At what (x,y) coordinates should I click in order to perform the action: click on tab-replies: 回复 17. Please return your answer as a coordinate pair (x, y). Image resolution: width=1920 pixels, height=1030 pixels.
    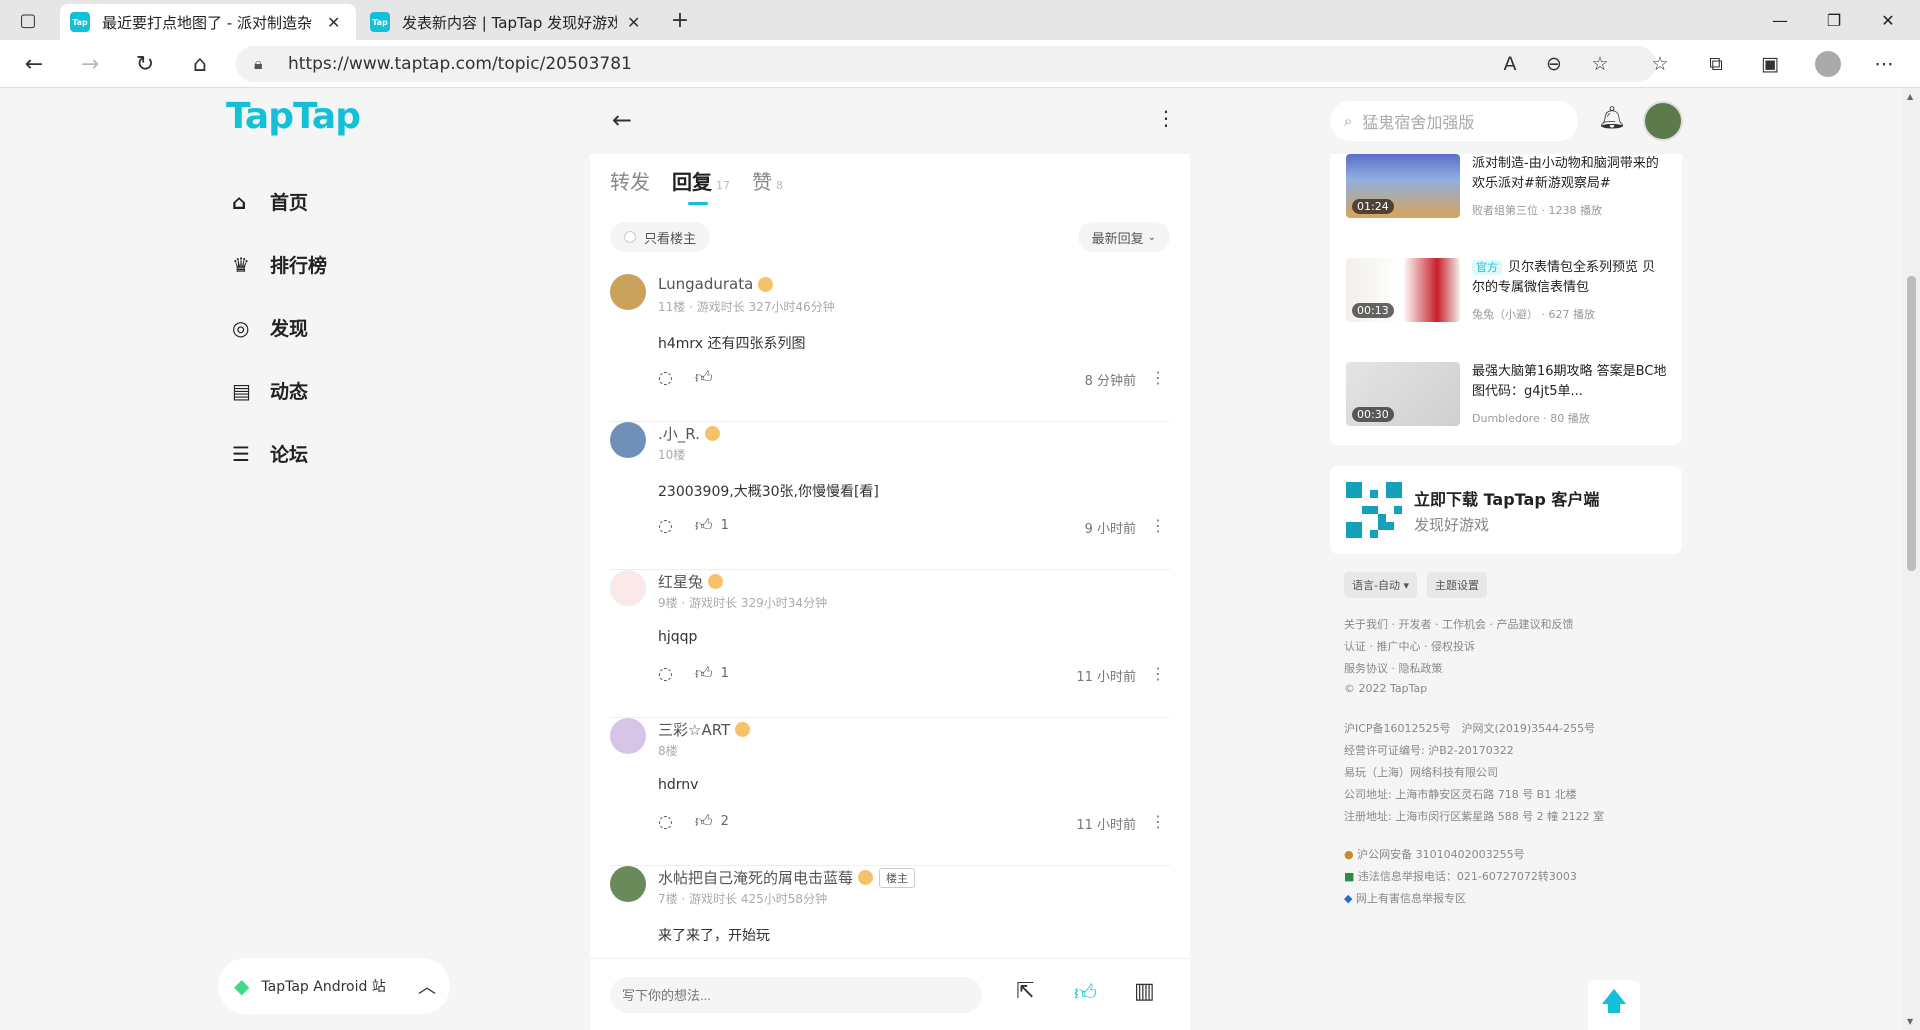
    Looking at the image, I should click on (701, 185).